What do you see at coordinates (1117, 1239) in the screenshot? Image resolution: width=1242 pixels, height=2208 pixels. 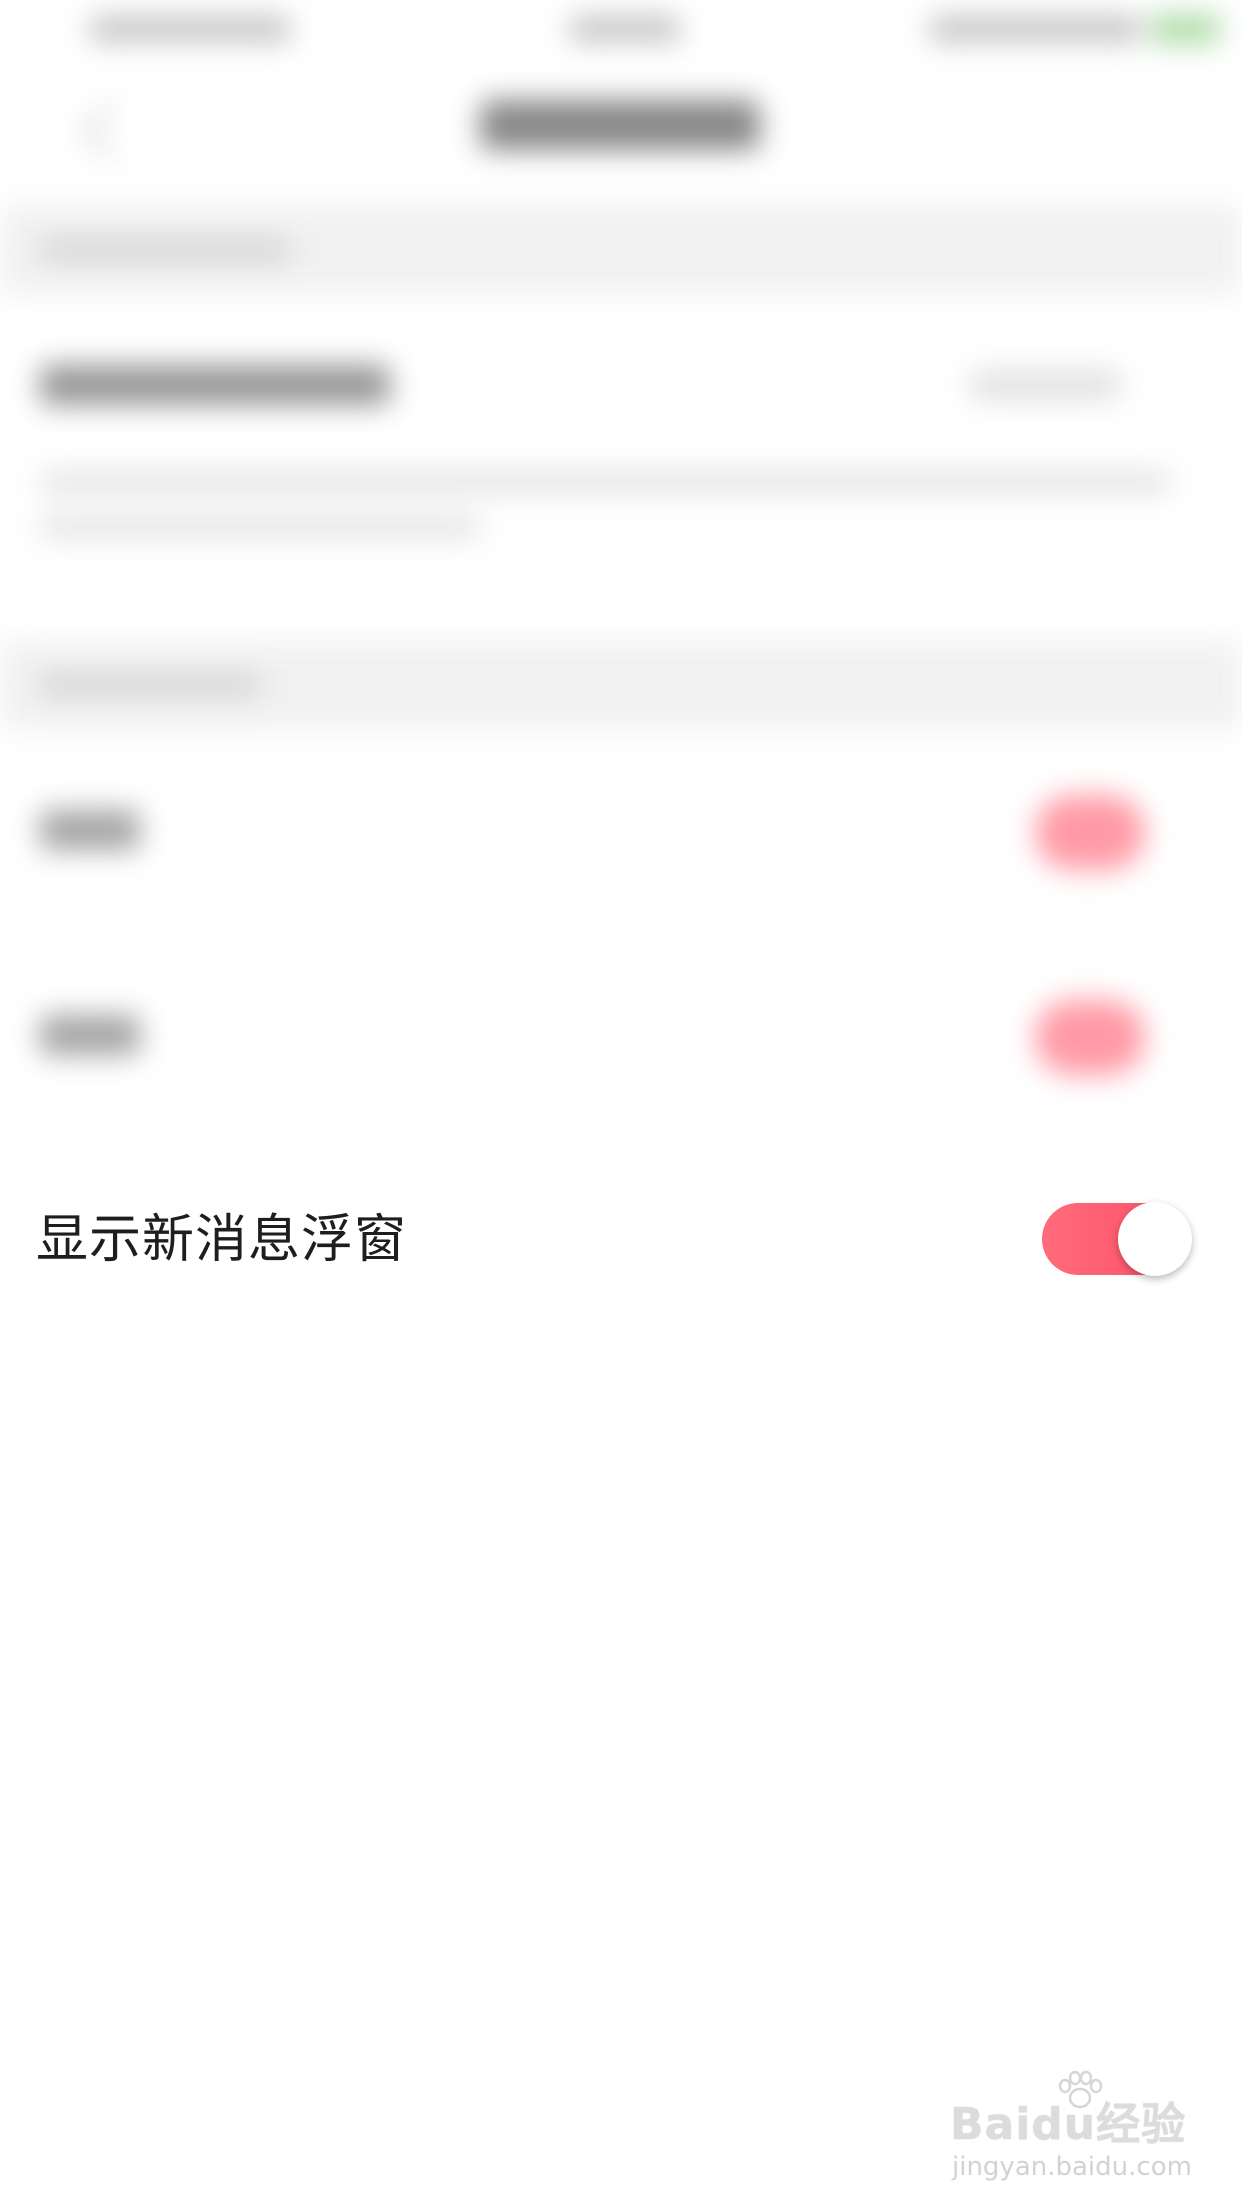 I see `floating-window-toggle` at bounding box center [1117, 1239].